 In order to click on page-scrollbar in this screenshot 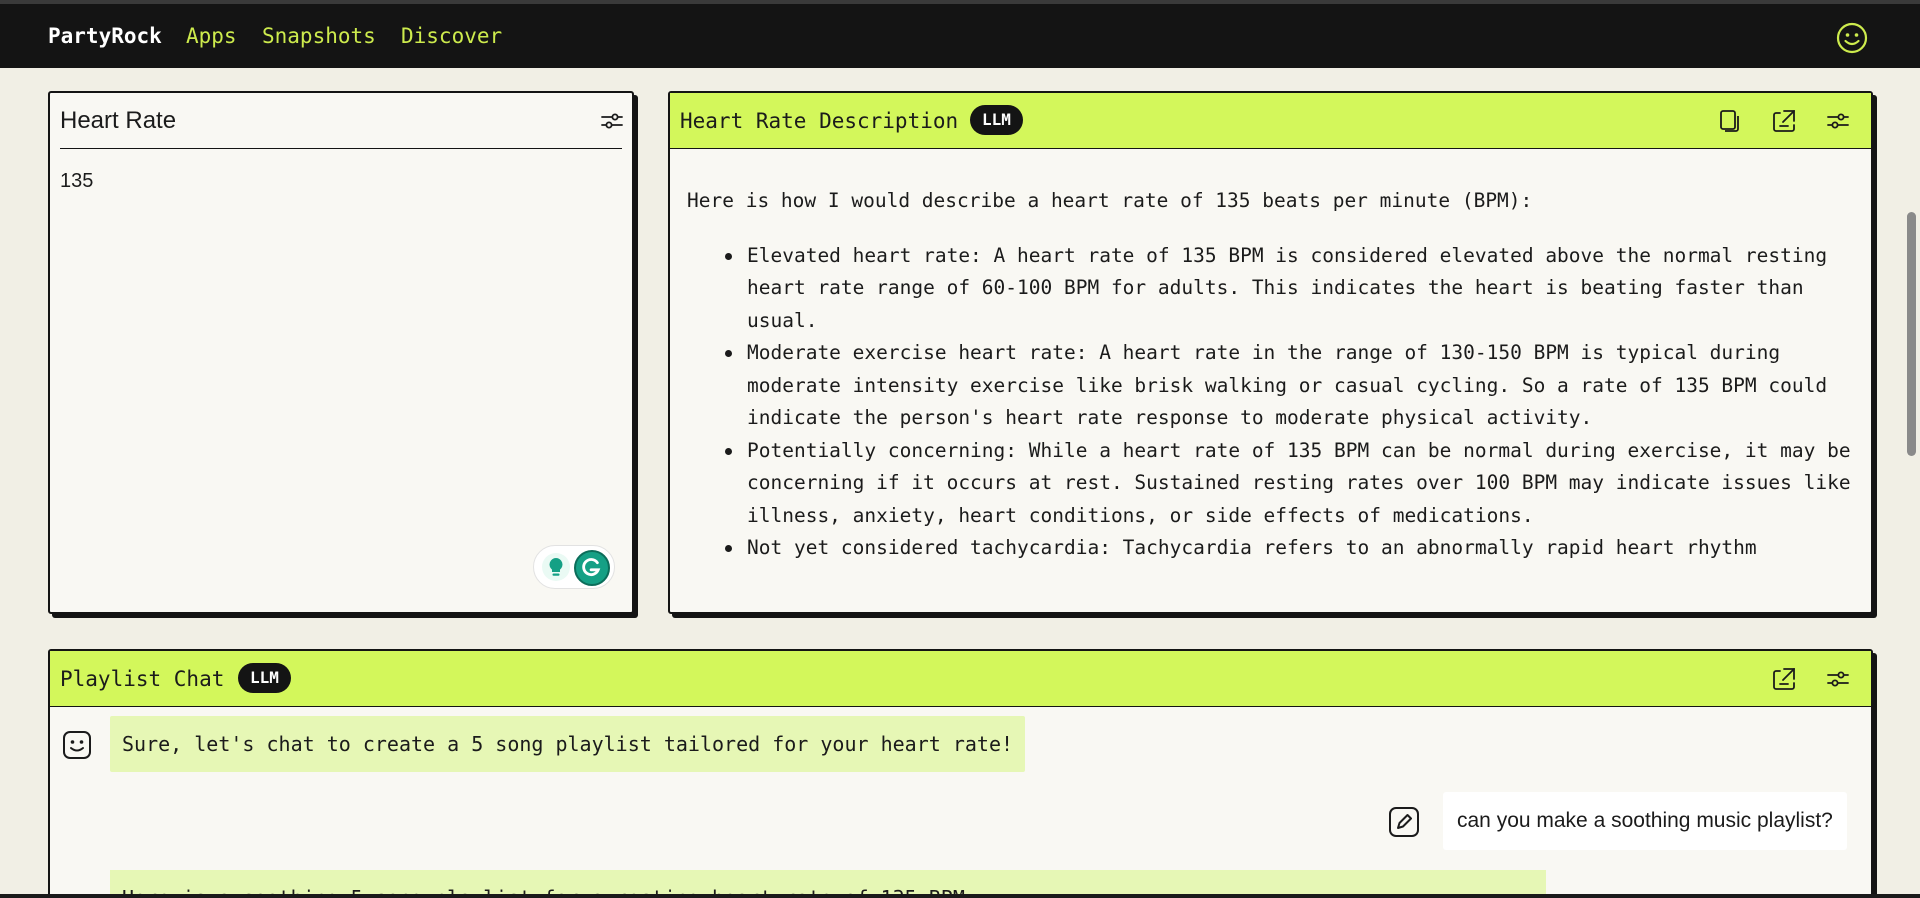, I will do `click(1912, 483)`.